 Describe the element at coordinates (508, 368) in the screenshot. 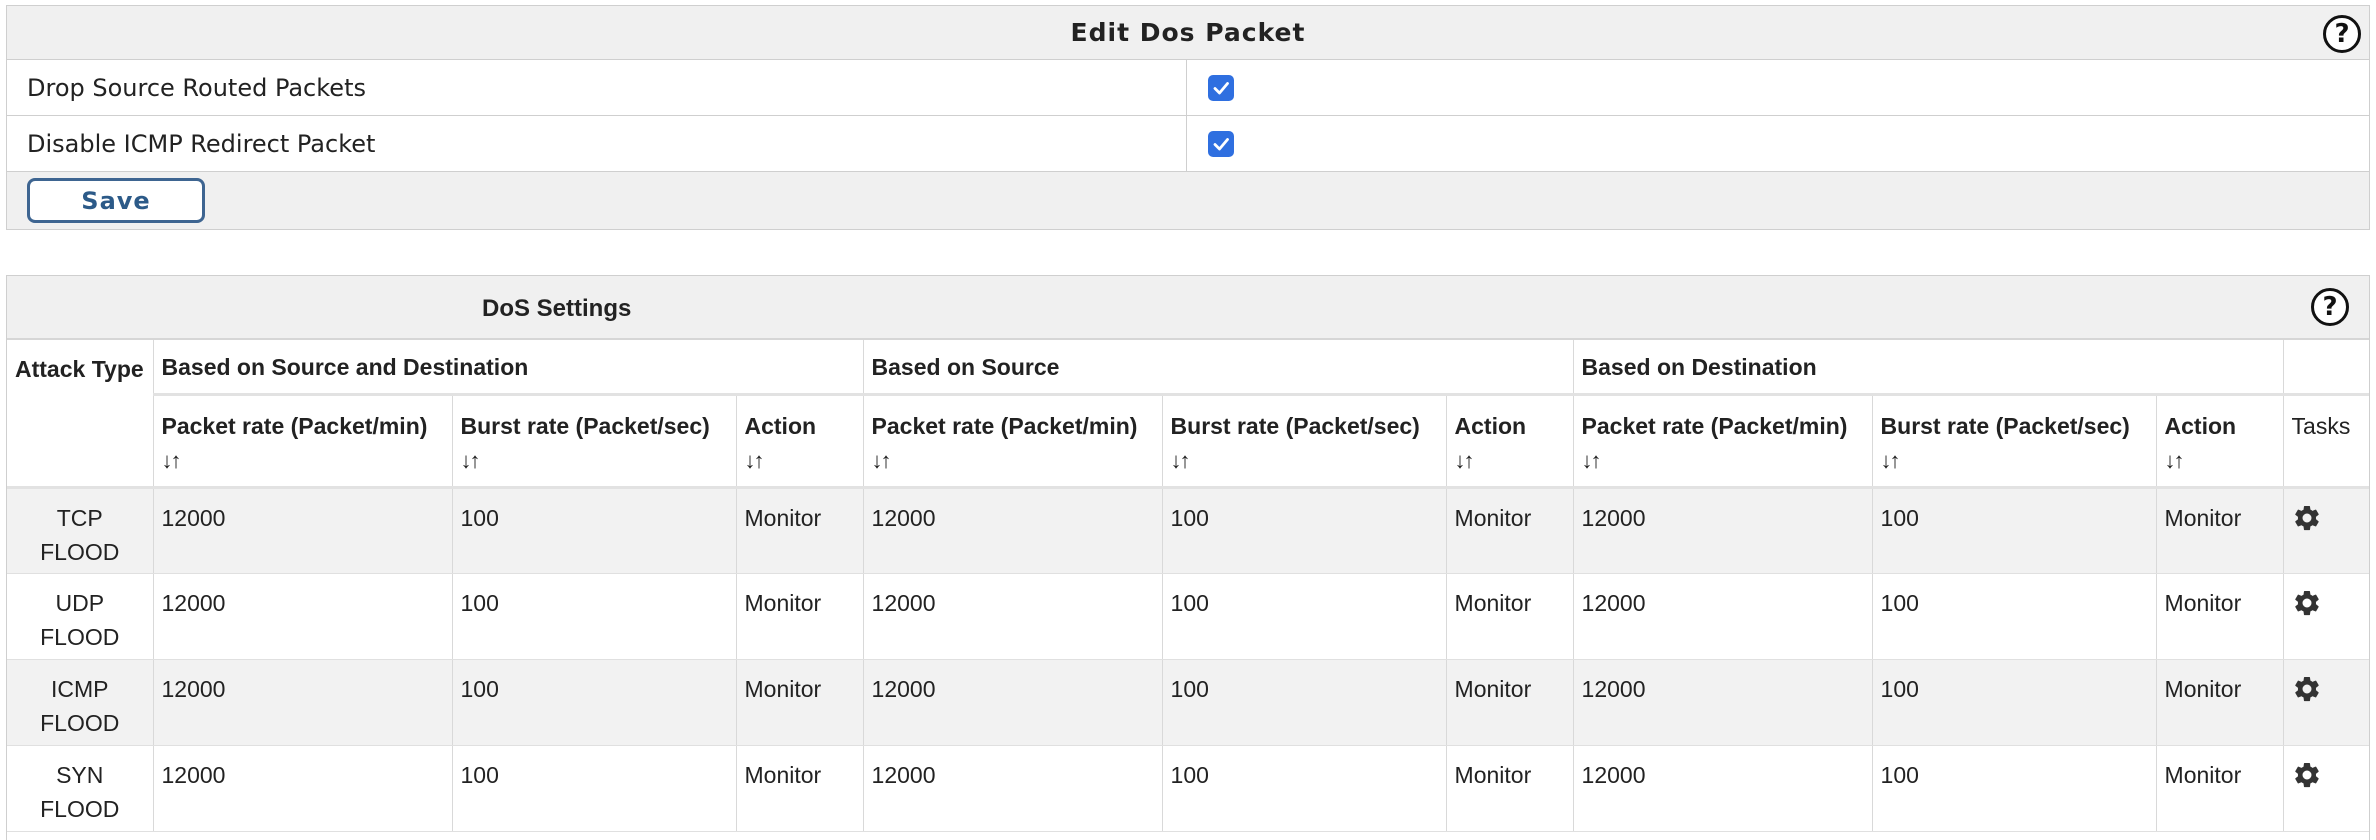

I see `group-header-source-destination: Based on Source and Destination` at that location.